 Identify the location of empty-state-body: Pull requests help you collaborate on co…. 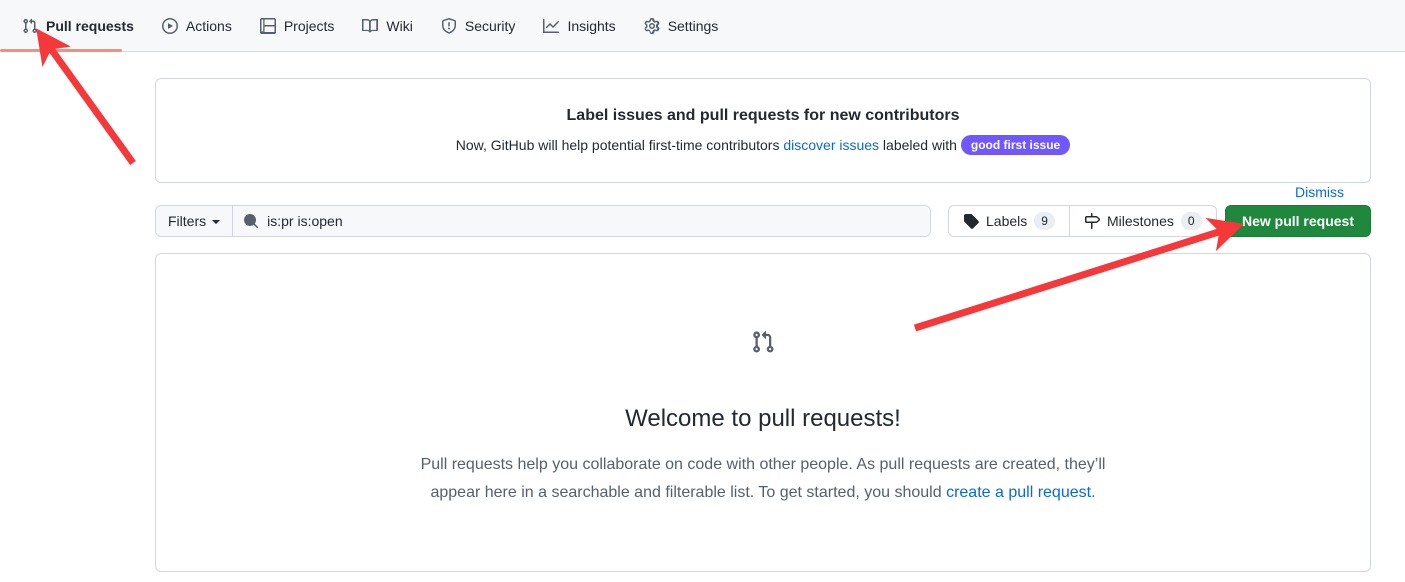
(763, 479).